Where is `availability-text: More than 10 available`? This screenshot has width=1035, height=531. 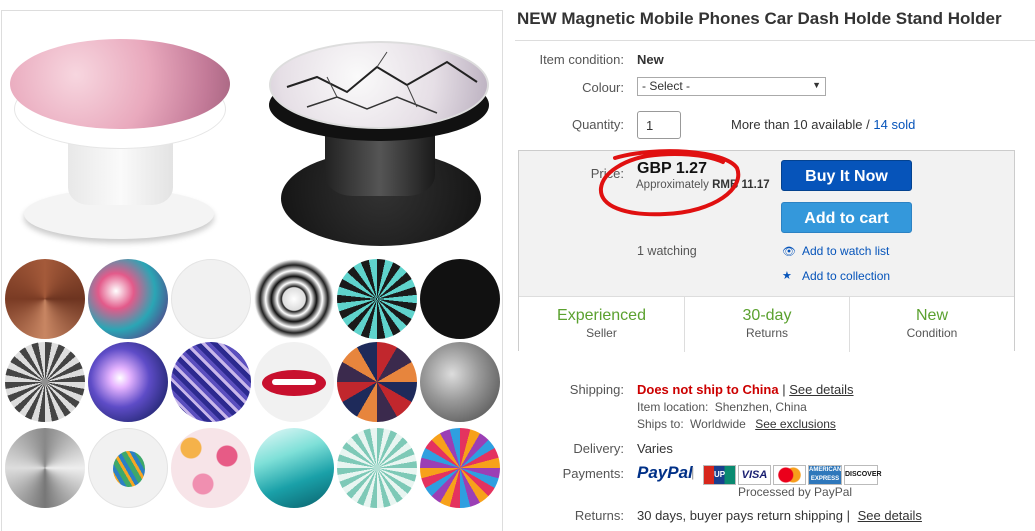 availability-text: More than 10 available is located at coordinates (797, 124).